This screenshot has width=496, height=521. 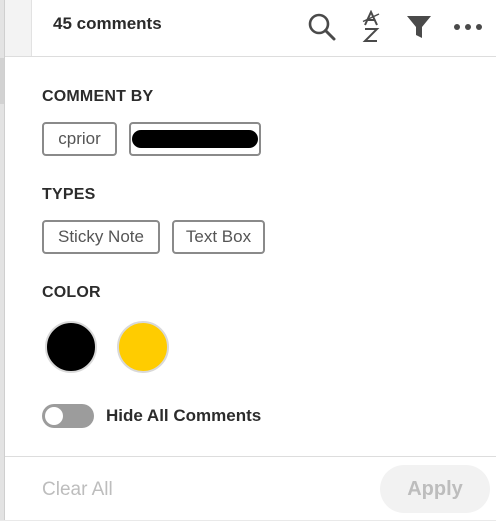 What do you see at coordinates (18, 28) in the screenshot?
I see `header-gutter` at bounding box center [18, 28].